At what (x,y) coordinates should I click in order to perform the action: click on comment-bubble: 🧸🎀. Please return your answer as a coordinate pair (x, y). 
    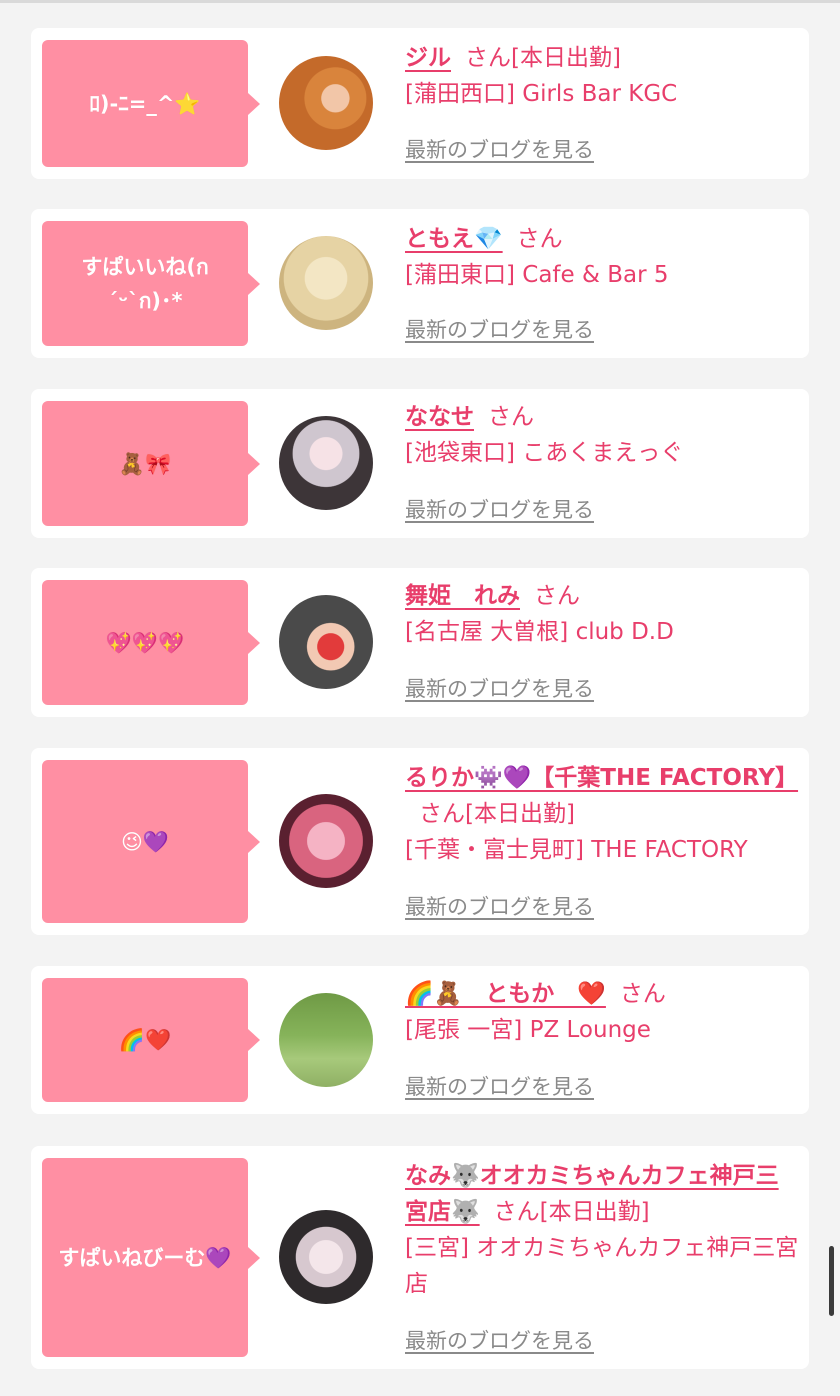
    Looking at the image, I should click on (151, 463).